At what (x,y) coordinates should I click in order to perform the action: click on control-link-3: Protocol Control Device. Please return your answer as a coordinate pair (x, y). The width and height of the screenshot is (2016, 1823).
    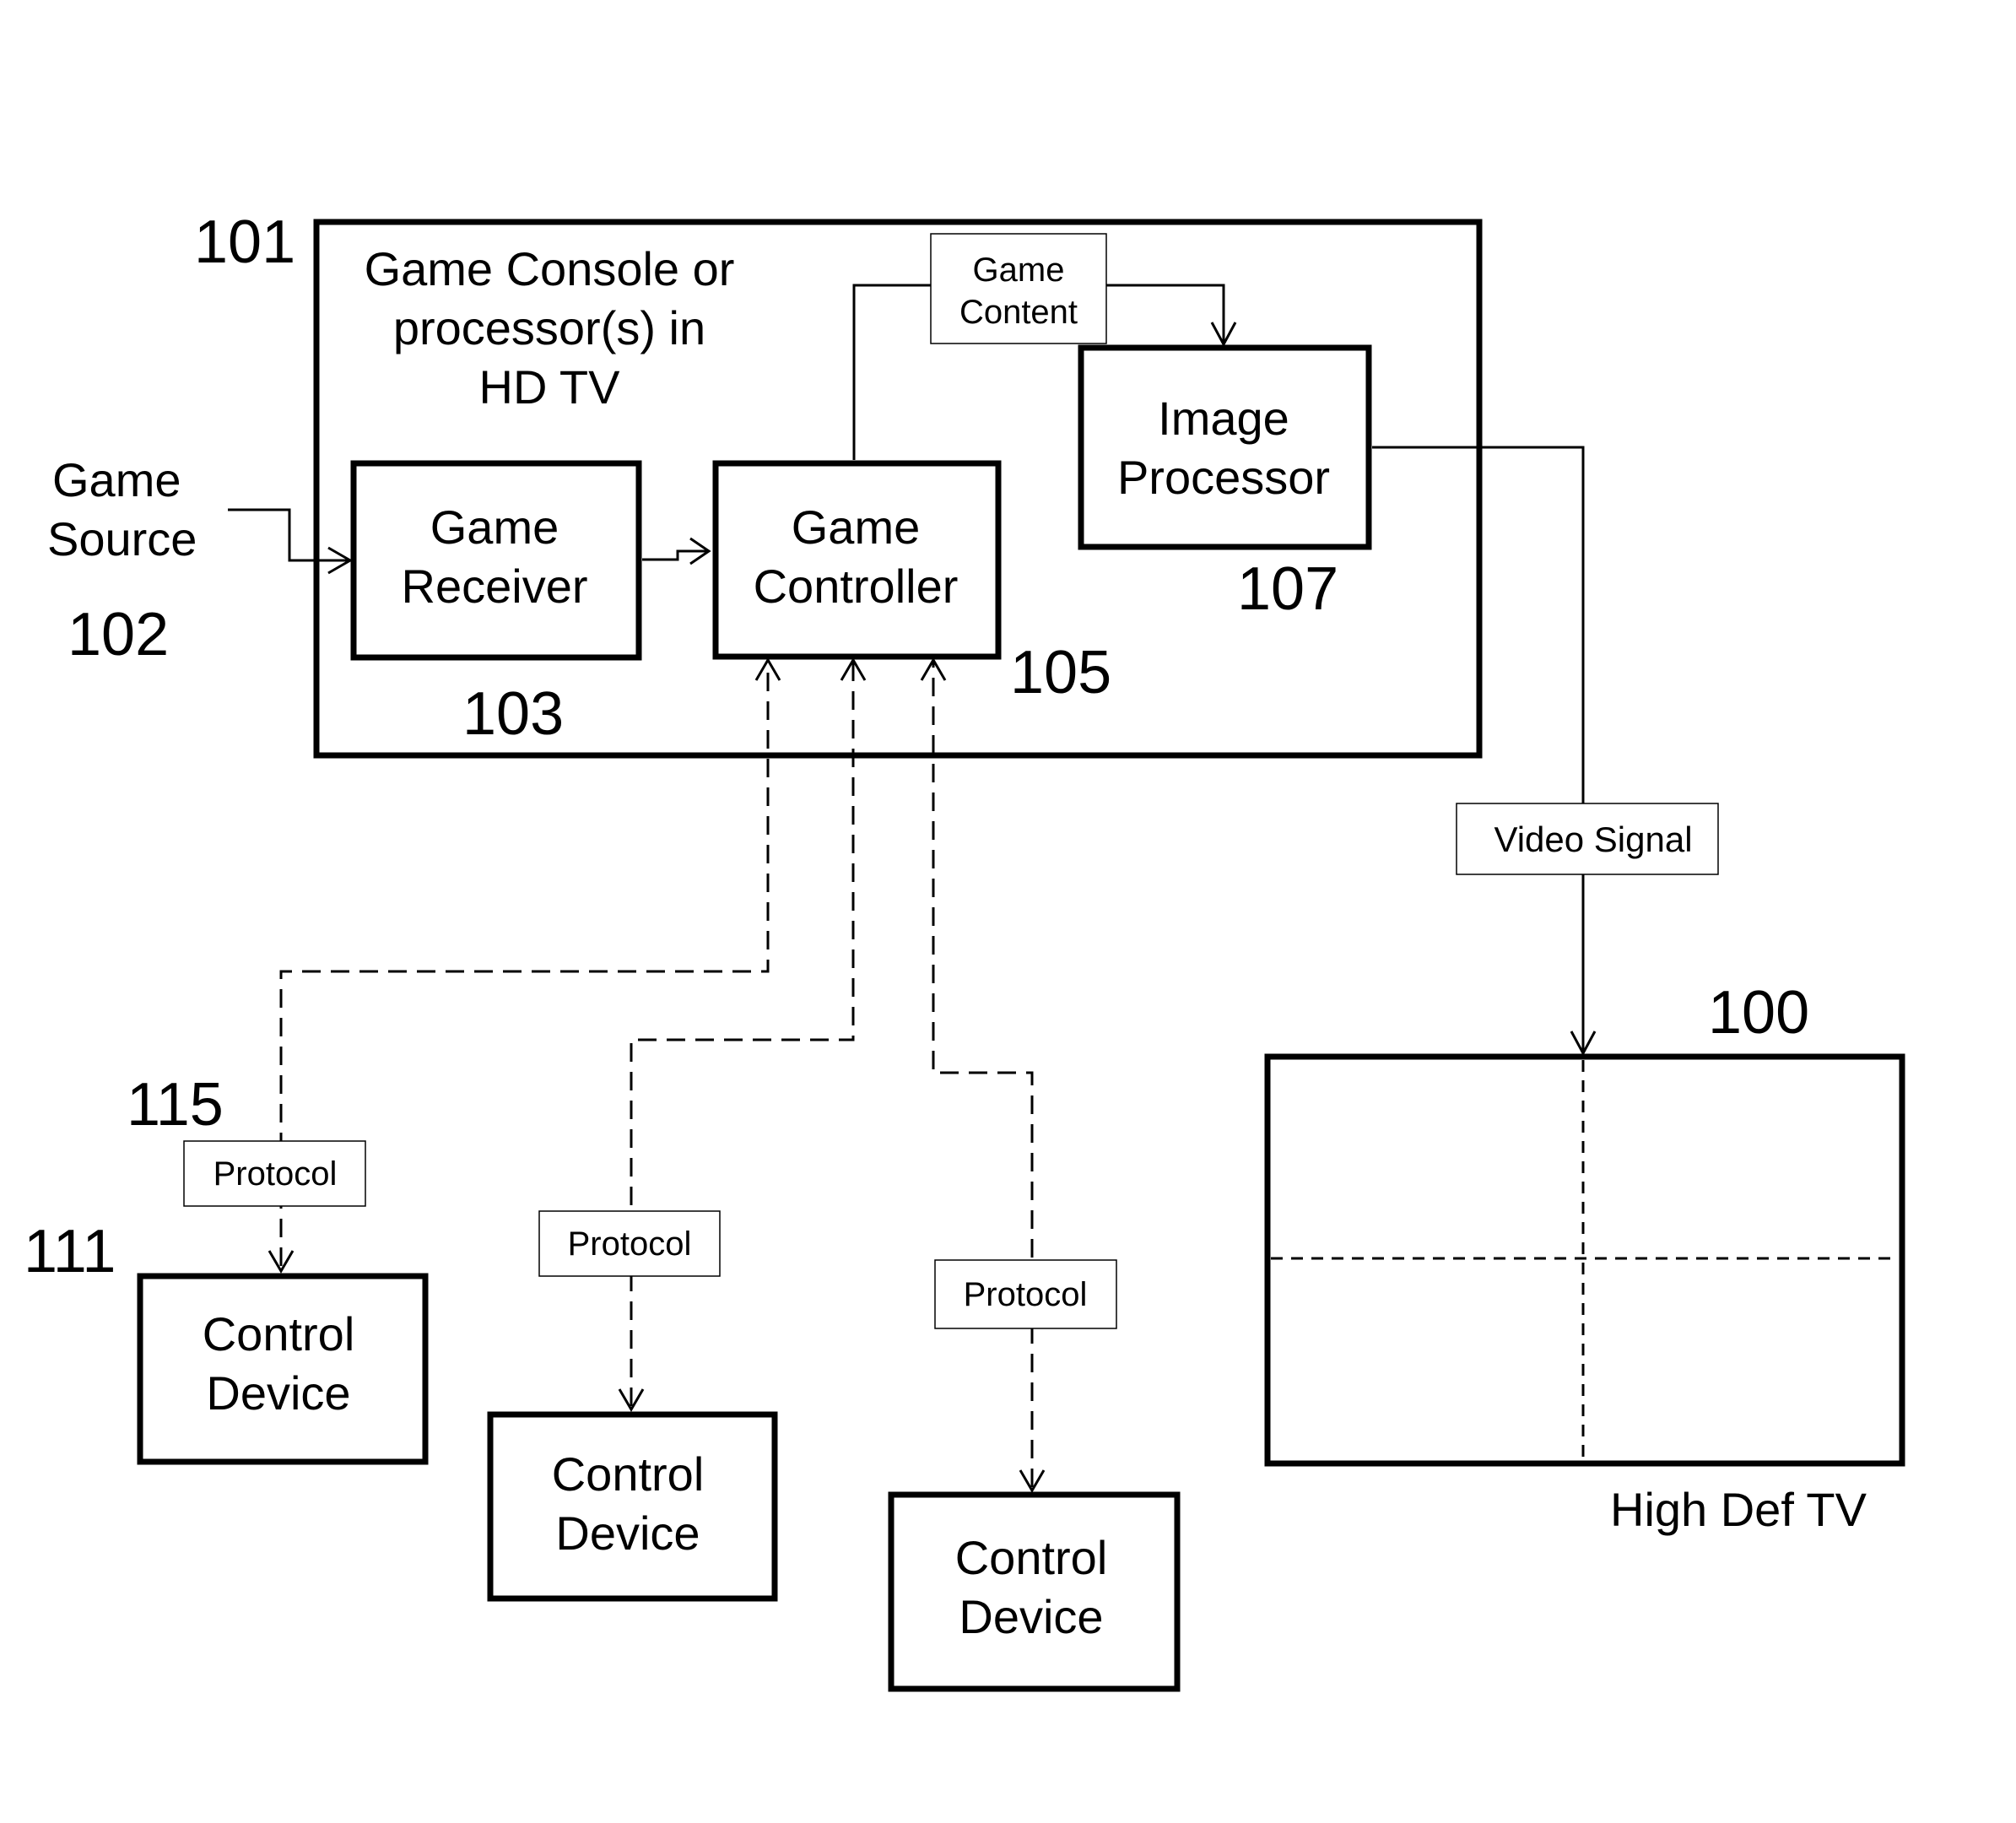
    Looking at the image, I should click on (1034, 1174).